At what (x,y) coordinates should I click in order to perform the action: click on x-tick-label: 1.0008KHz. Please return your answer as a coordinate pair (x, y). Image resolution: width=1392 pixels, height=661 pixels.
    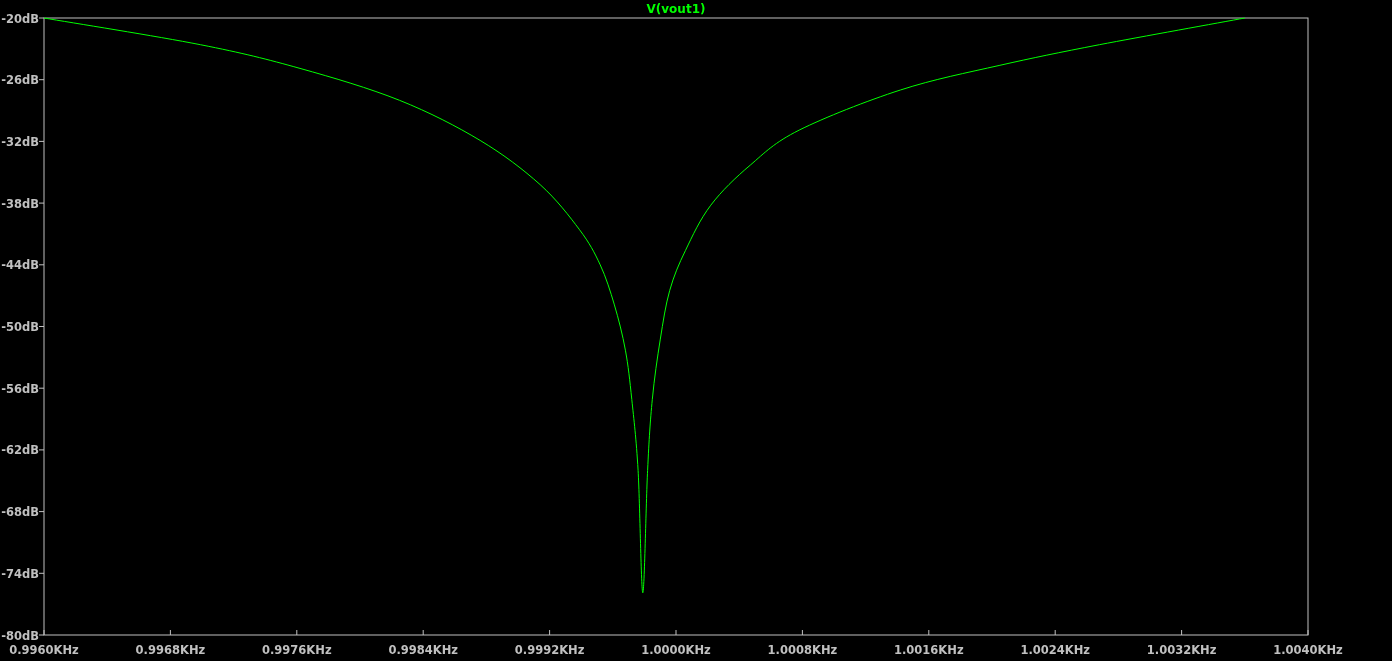
    Looking at the image, I should click on (802, 650).